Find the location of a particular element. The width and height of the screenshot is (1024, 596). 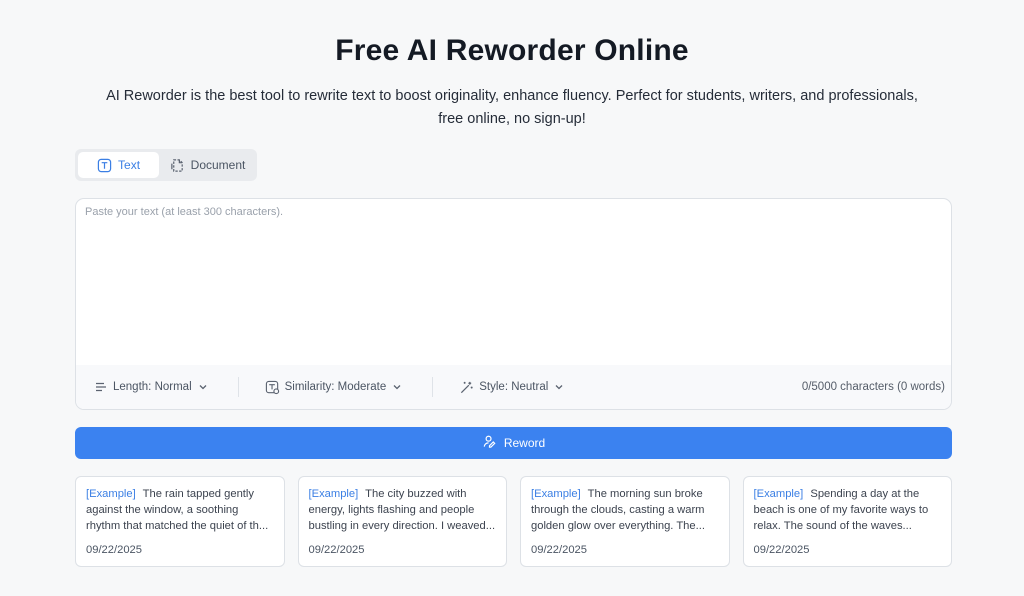

similarity-dropdown: Similarity: Moderate is located at coordinates (334, 387).